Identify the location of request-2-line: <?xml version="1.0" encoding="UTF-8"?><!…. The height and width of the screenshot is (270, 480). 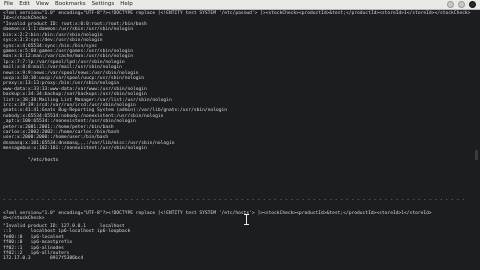
(217, 213).